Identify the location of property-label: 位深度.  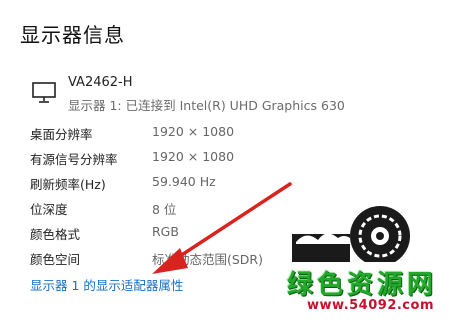
(49, 209).